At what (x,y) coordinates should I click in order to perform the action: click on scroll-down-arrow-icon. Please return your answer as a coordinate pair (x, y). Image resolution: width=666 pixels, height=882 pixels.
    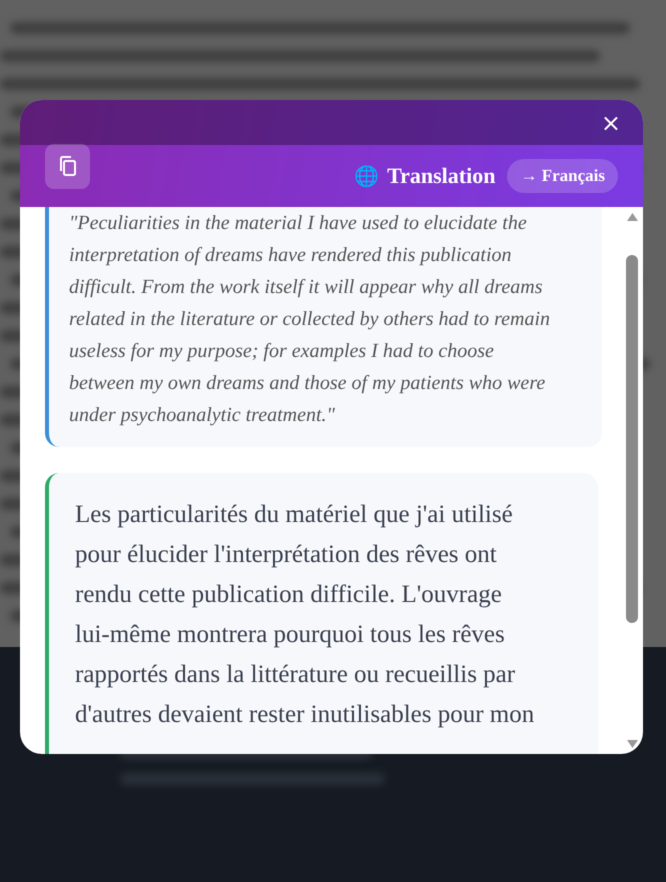
    Looking at the image, I should click on (632, 744).